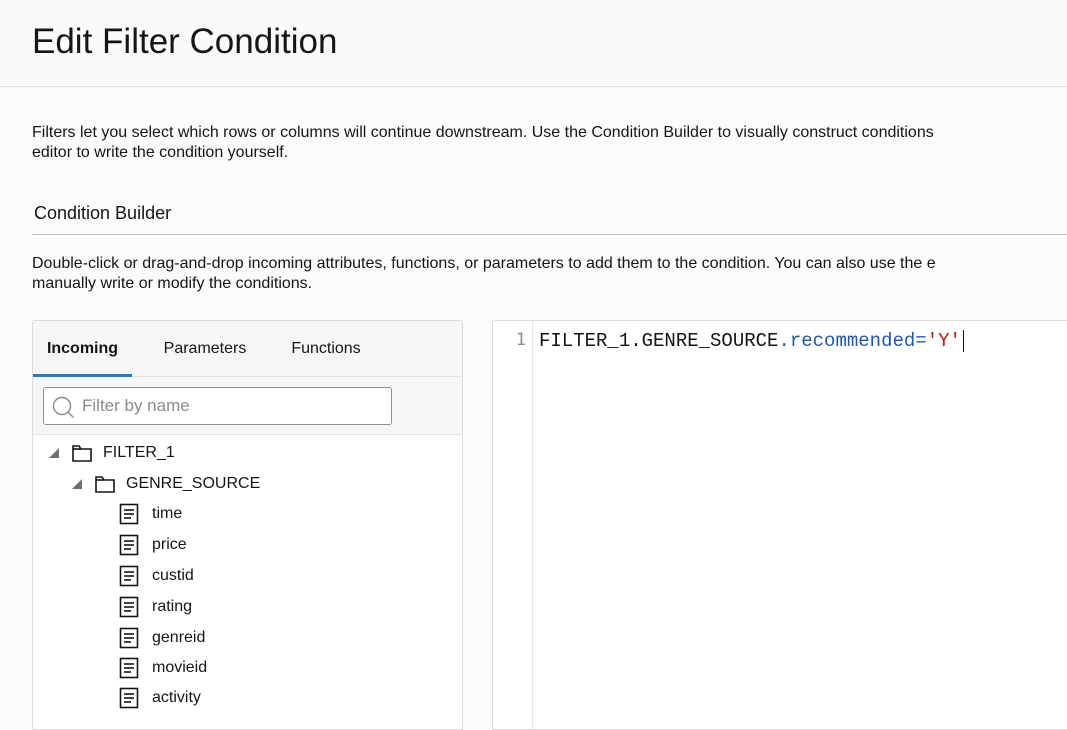 The width and height of the screenshot is (1067, 730). I want to click on condition-builder-heading: Condition Builder, so click(103, 213).